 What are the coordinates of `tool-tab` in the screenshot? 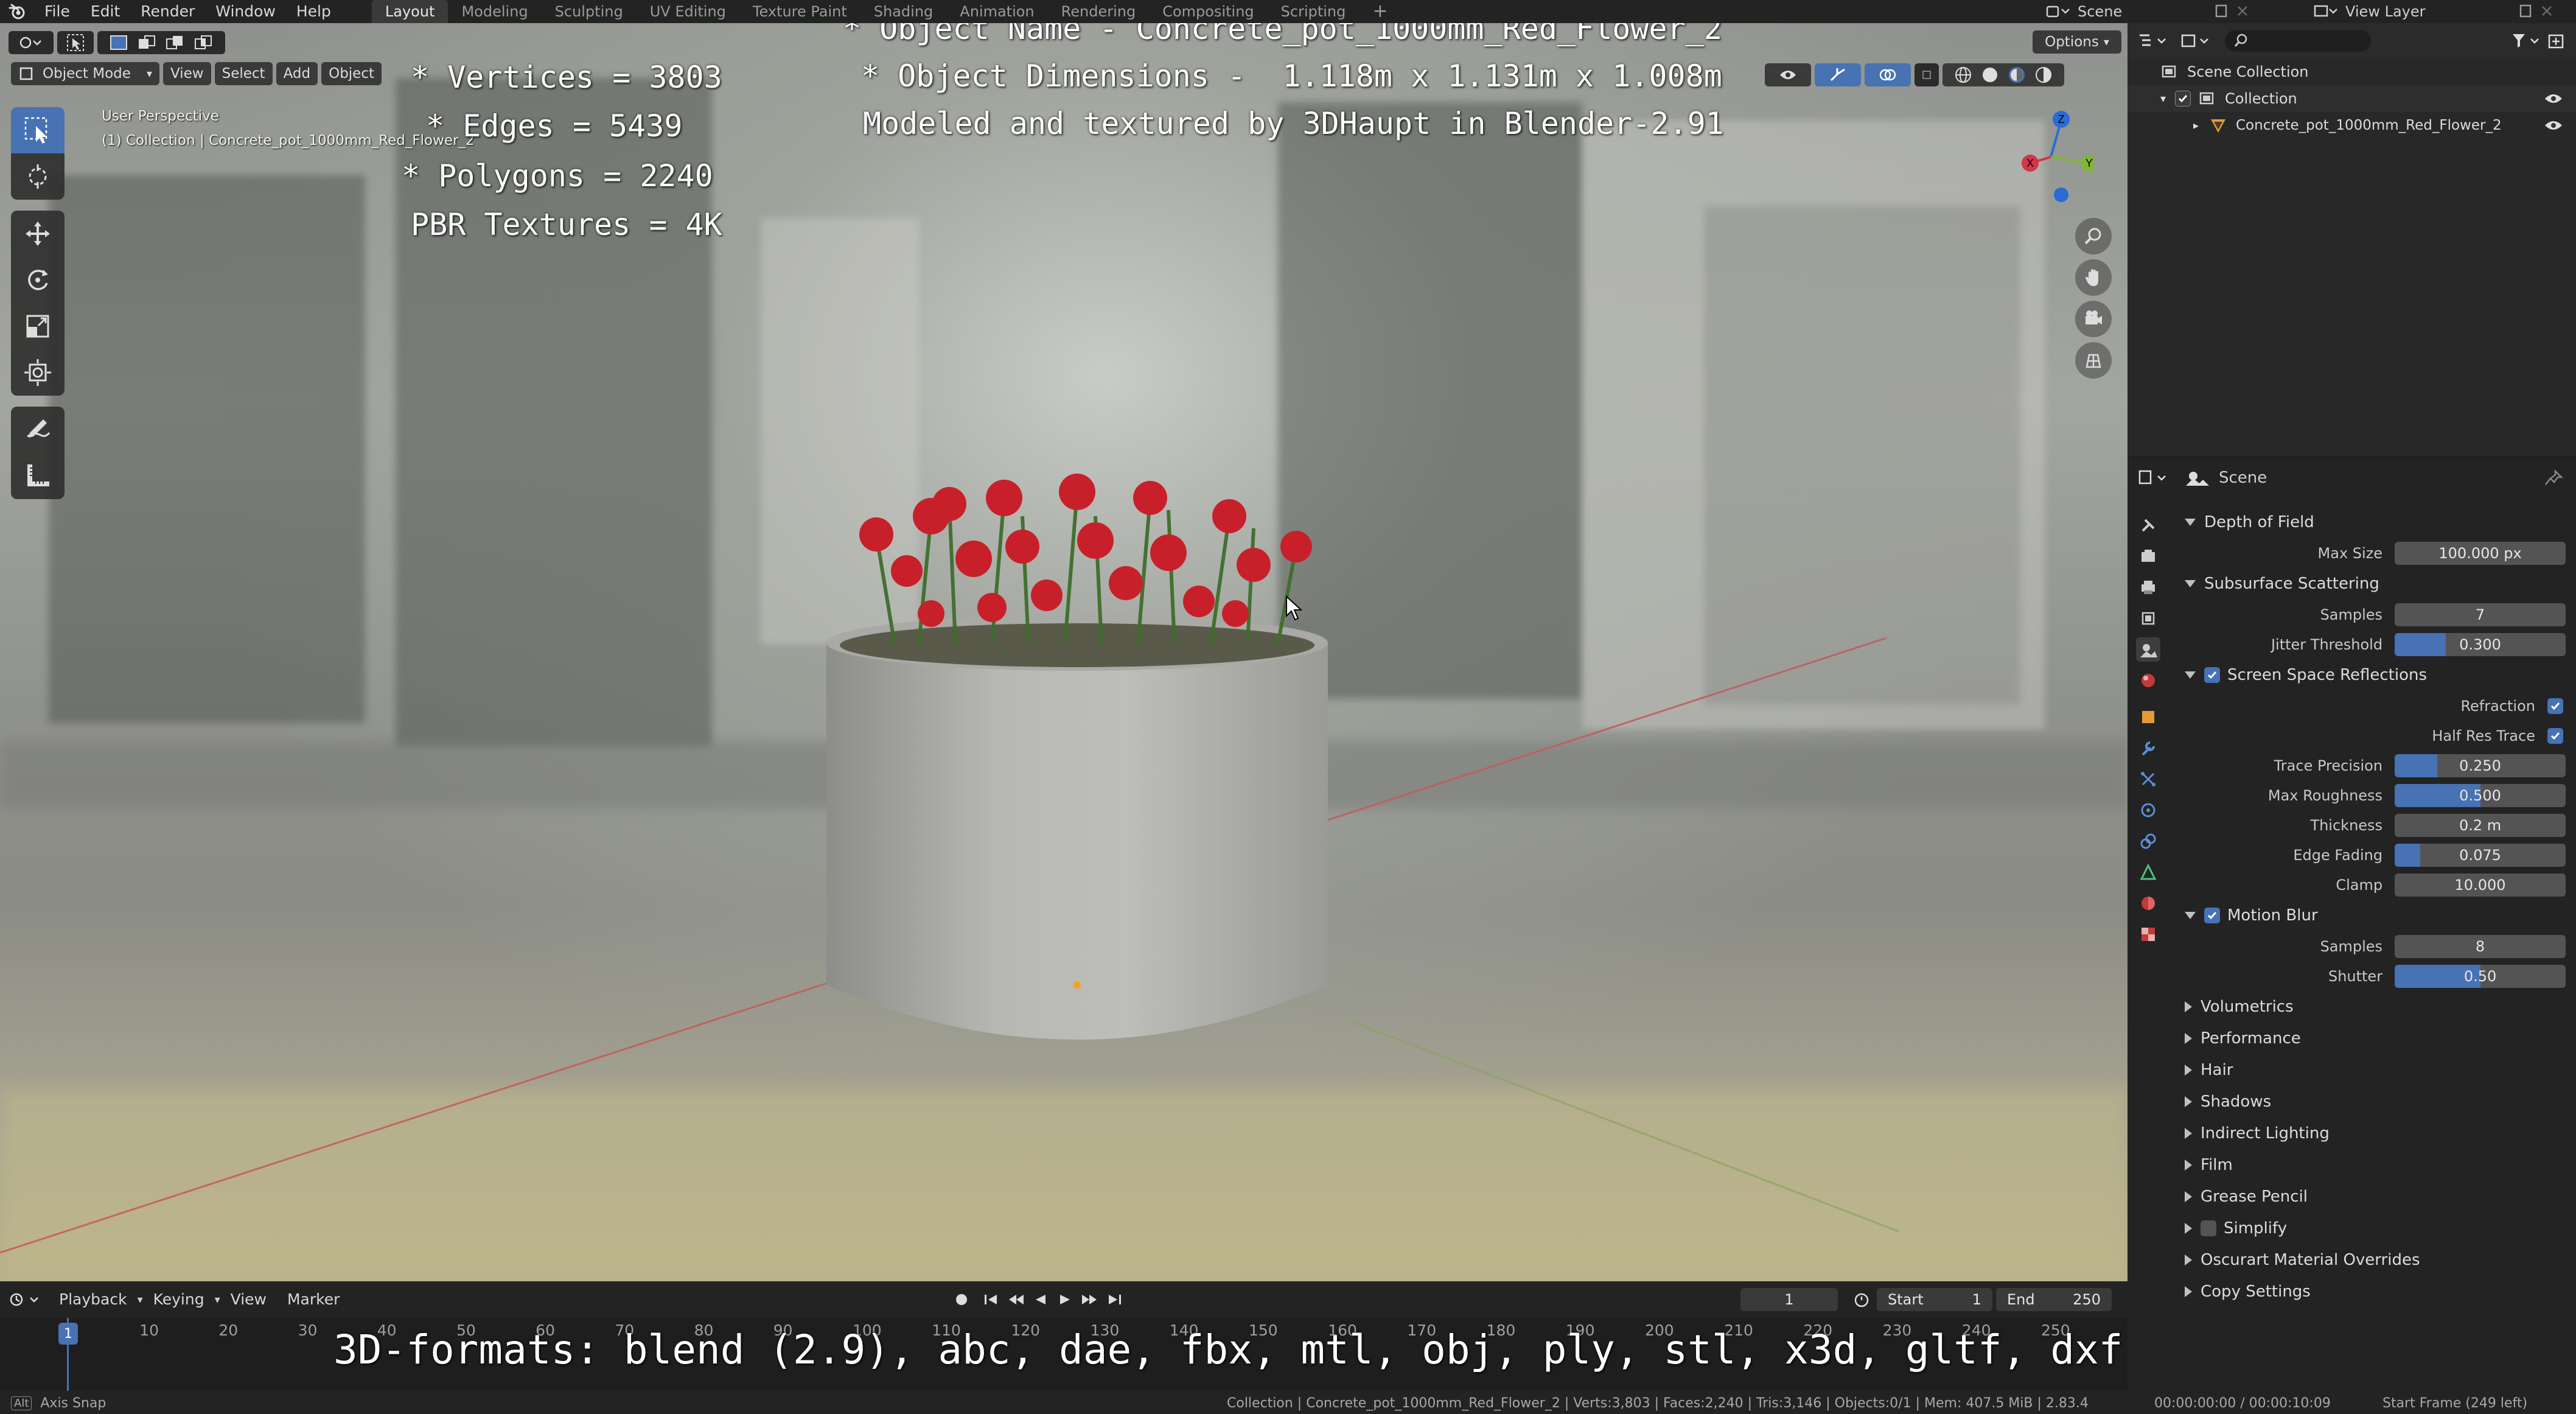 It's located at (2148, 525).